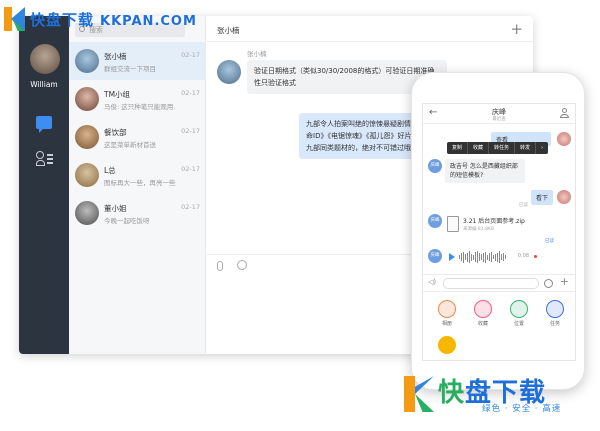  I want to click on user-icon, so click(564, 113).